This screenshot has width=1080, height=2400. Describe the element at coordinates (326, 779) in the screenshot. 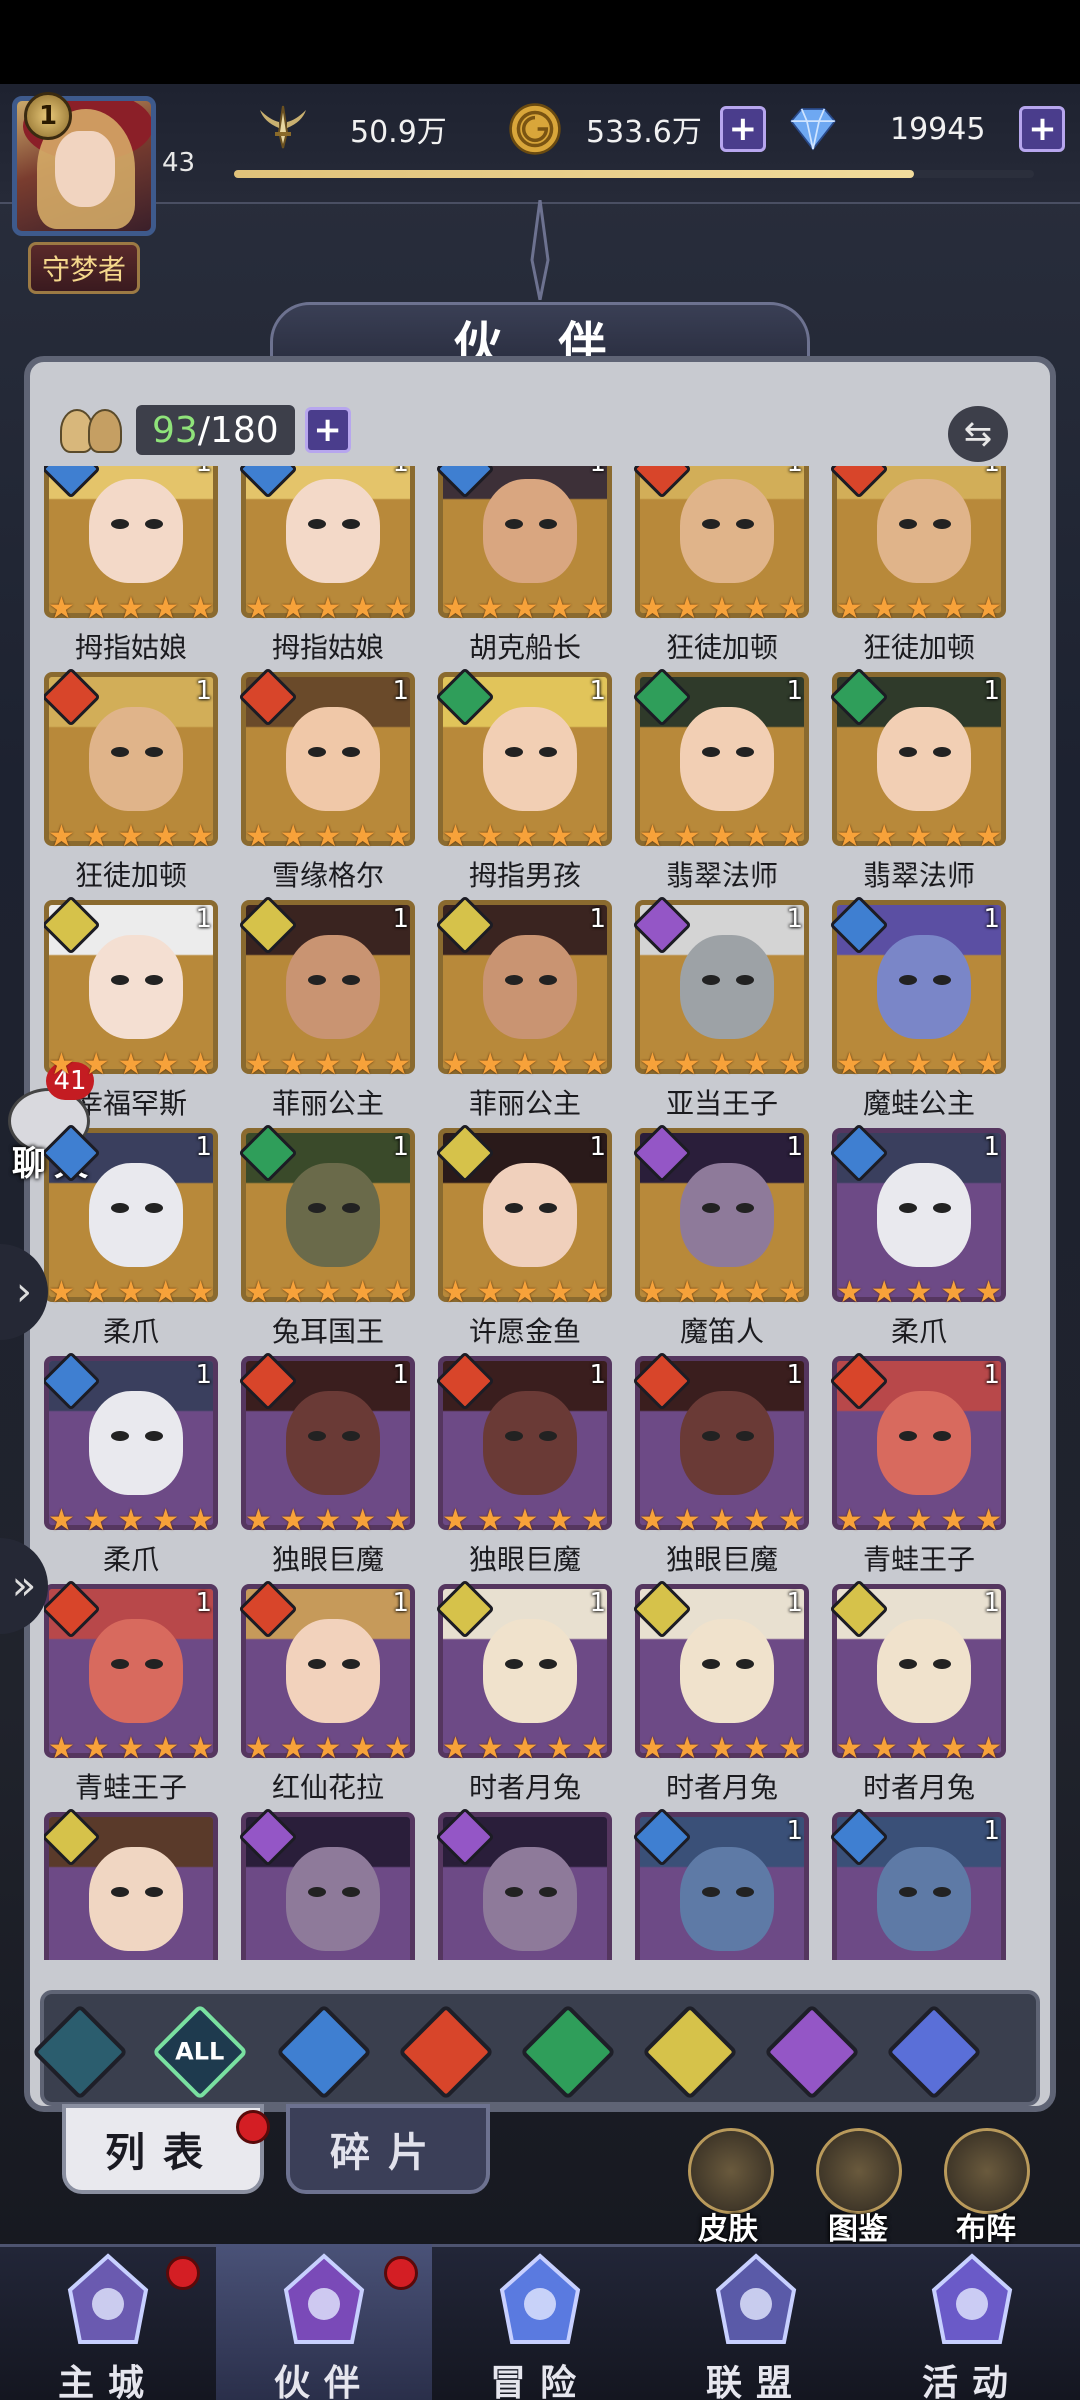

I see `hero-card: 1 ★ ★ ★ ★ ★ 雪缘格尔` at that location.